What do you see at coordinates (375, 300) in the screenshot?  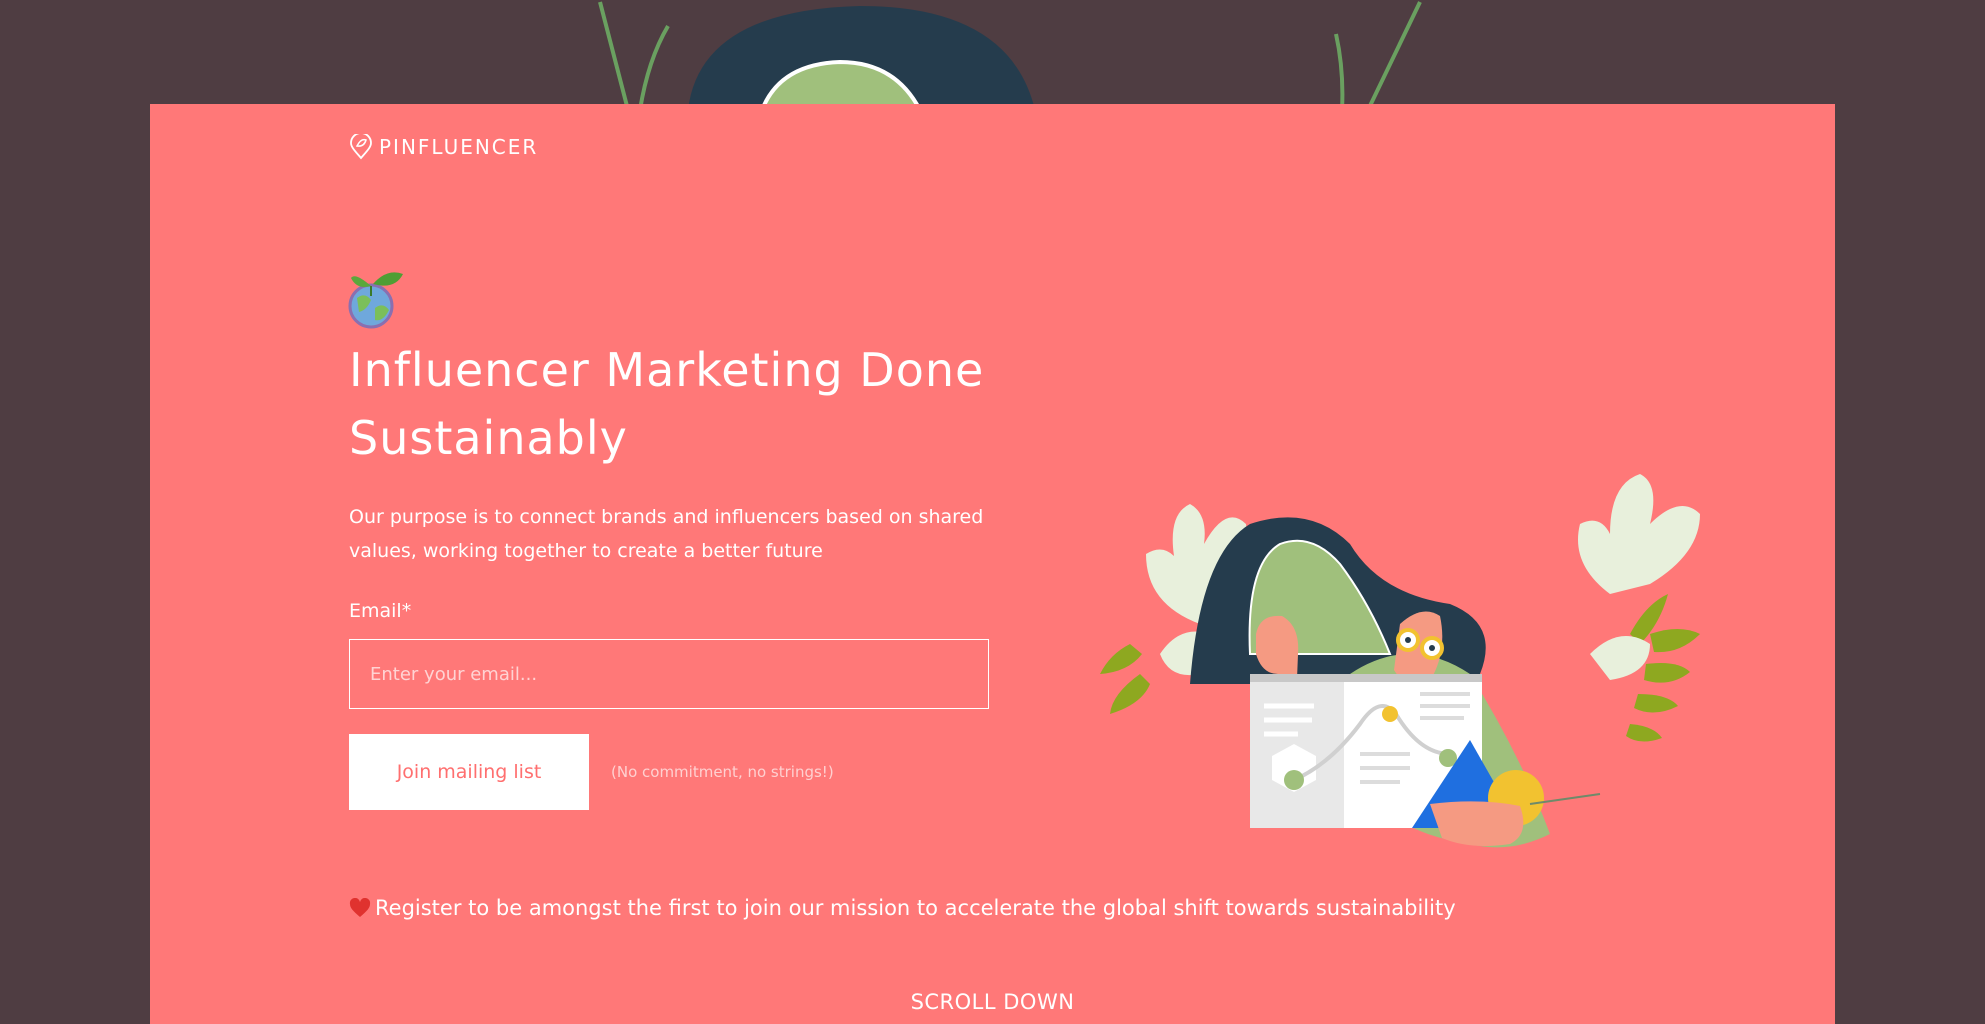 I see `globe-plant-icon` at bounding box center [375, 300].